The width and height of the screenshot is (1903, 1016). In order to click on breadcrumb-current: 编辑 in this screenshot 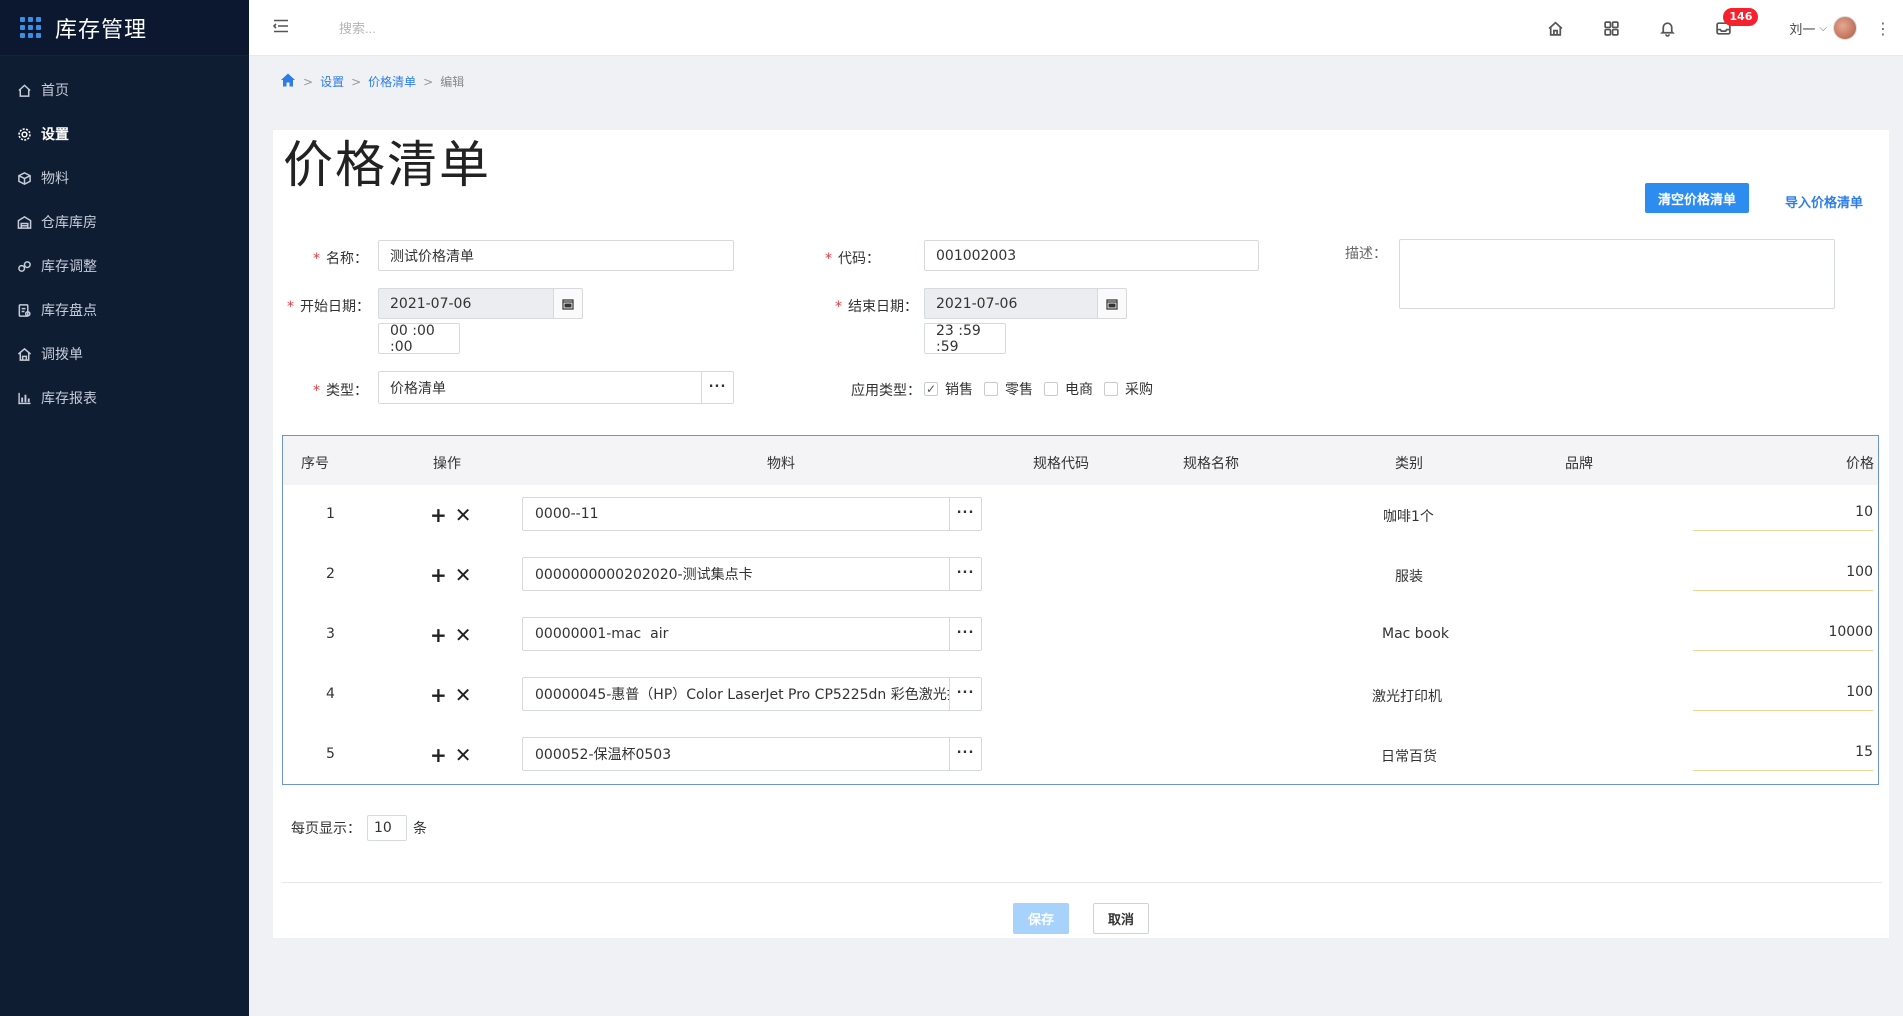, I will do `click(452, 82)`.